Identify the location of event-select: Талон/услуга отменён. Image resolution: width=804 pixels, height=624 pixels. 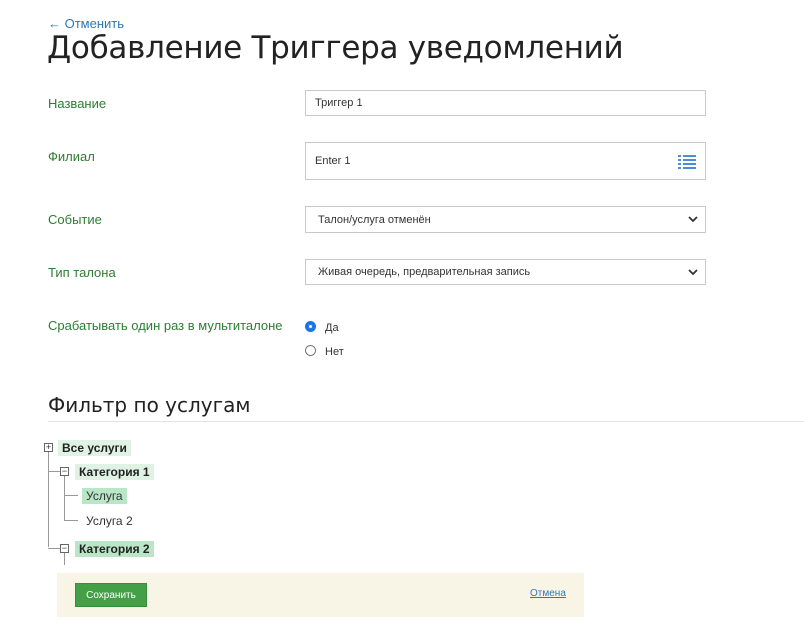
(505, 219).